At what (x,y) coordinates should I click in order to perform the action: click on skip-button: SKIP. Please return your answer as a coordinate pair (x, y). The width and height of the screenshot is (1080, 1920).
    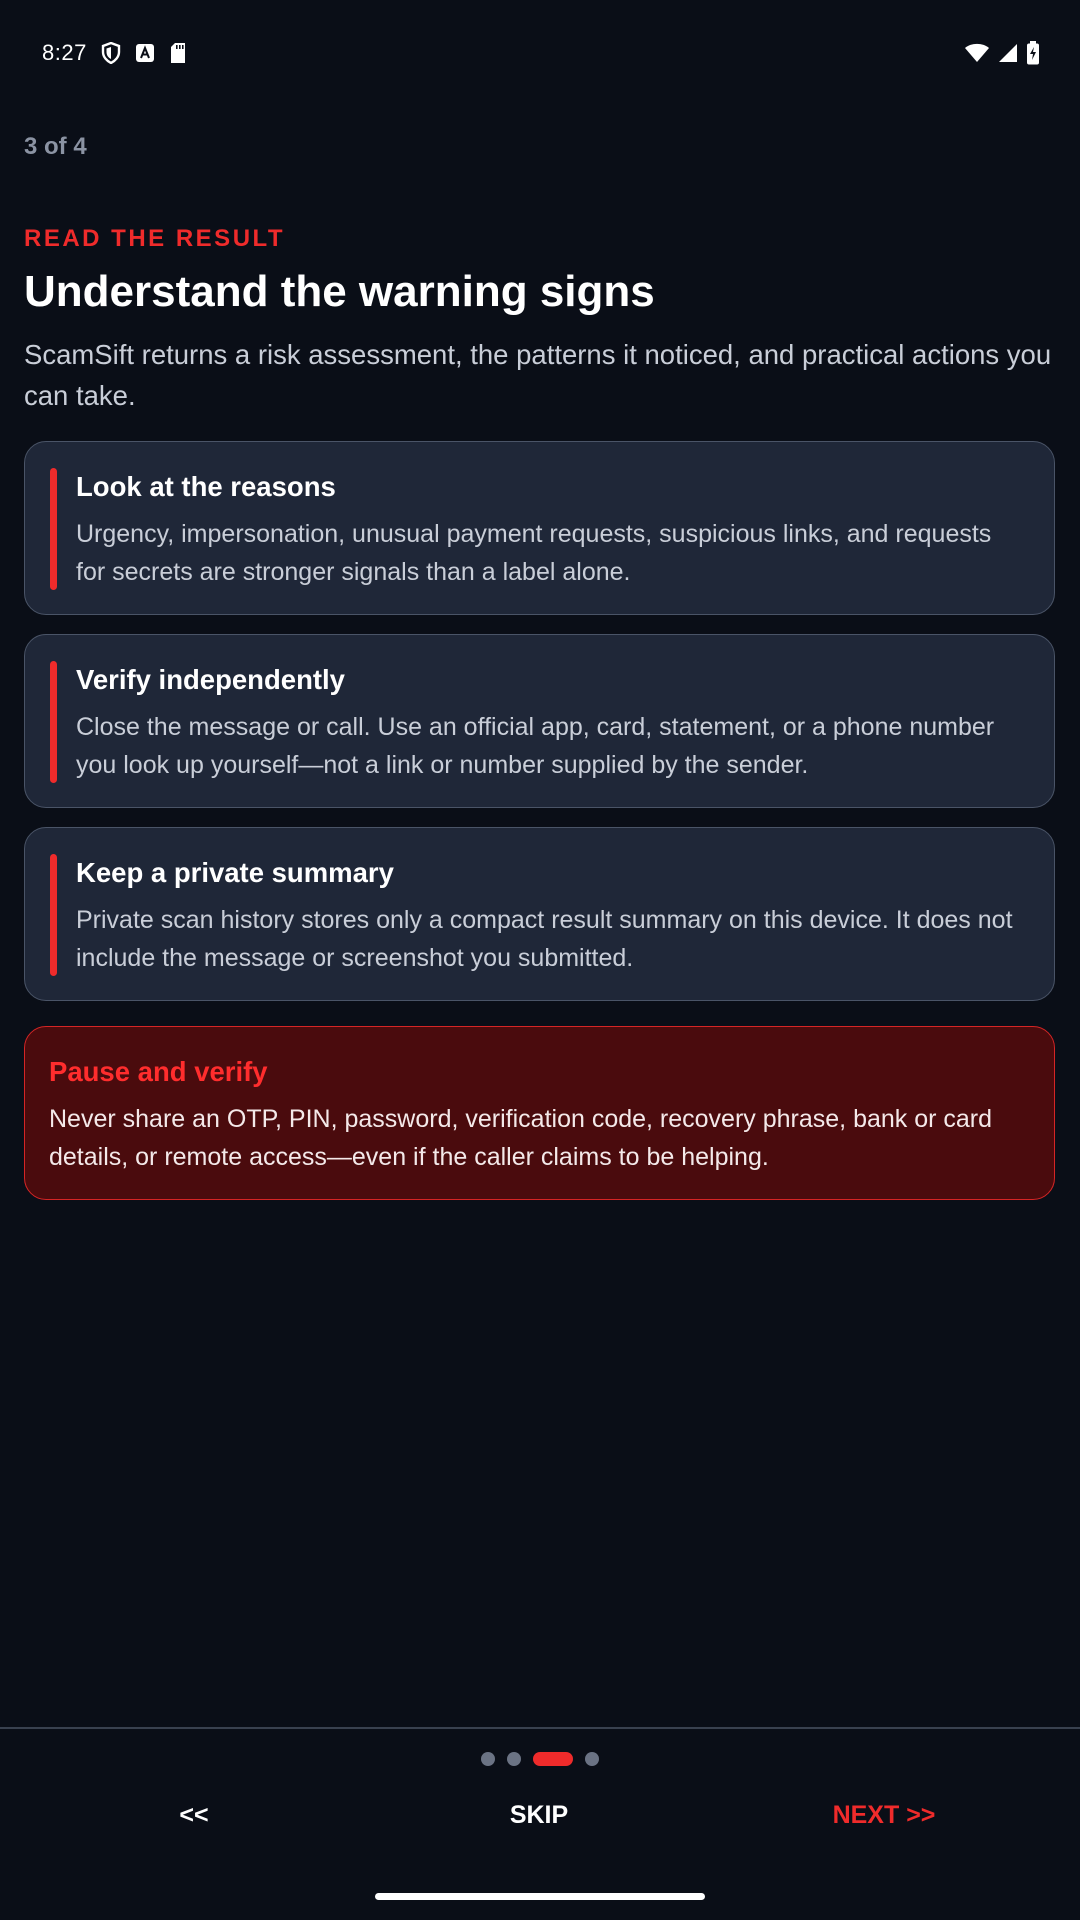
    Looking at the image, I should click on (539, 1815).